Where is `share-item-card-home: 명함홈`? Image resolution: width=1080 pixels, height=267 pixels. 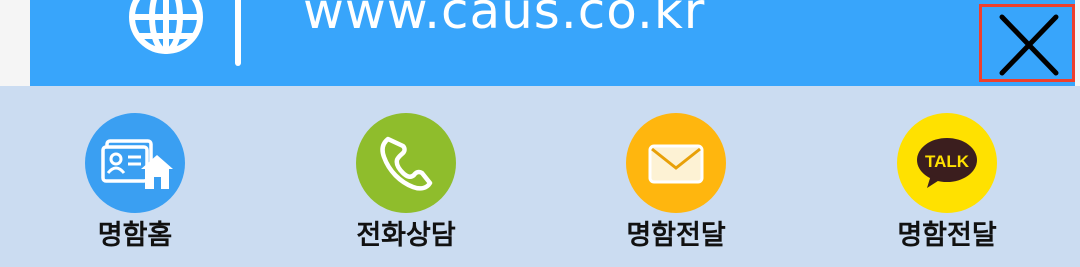 share-item-card-home: 명함홈 is located at coordinates (135, 176).